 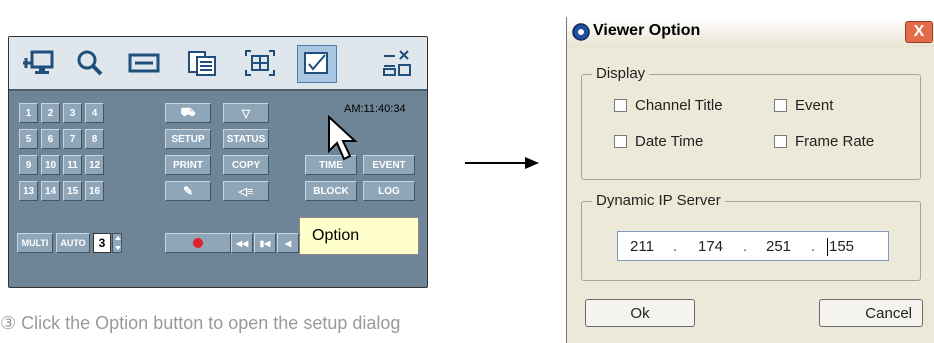 I want to click on log-button: LOG, so click(x=389, y=191).